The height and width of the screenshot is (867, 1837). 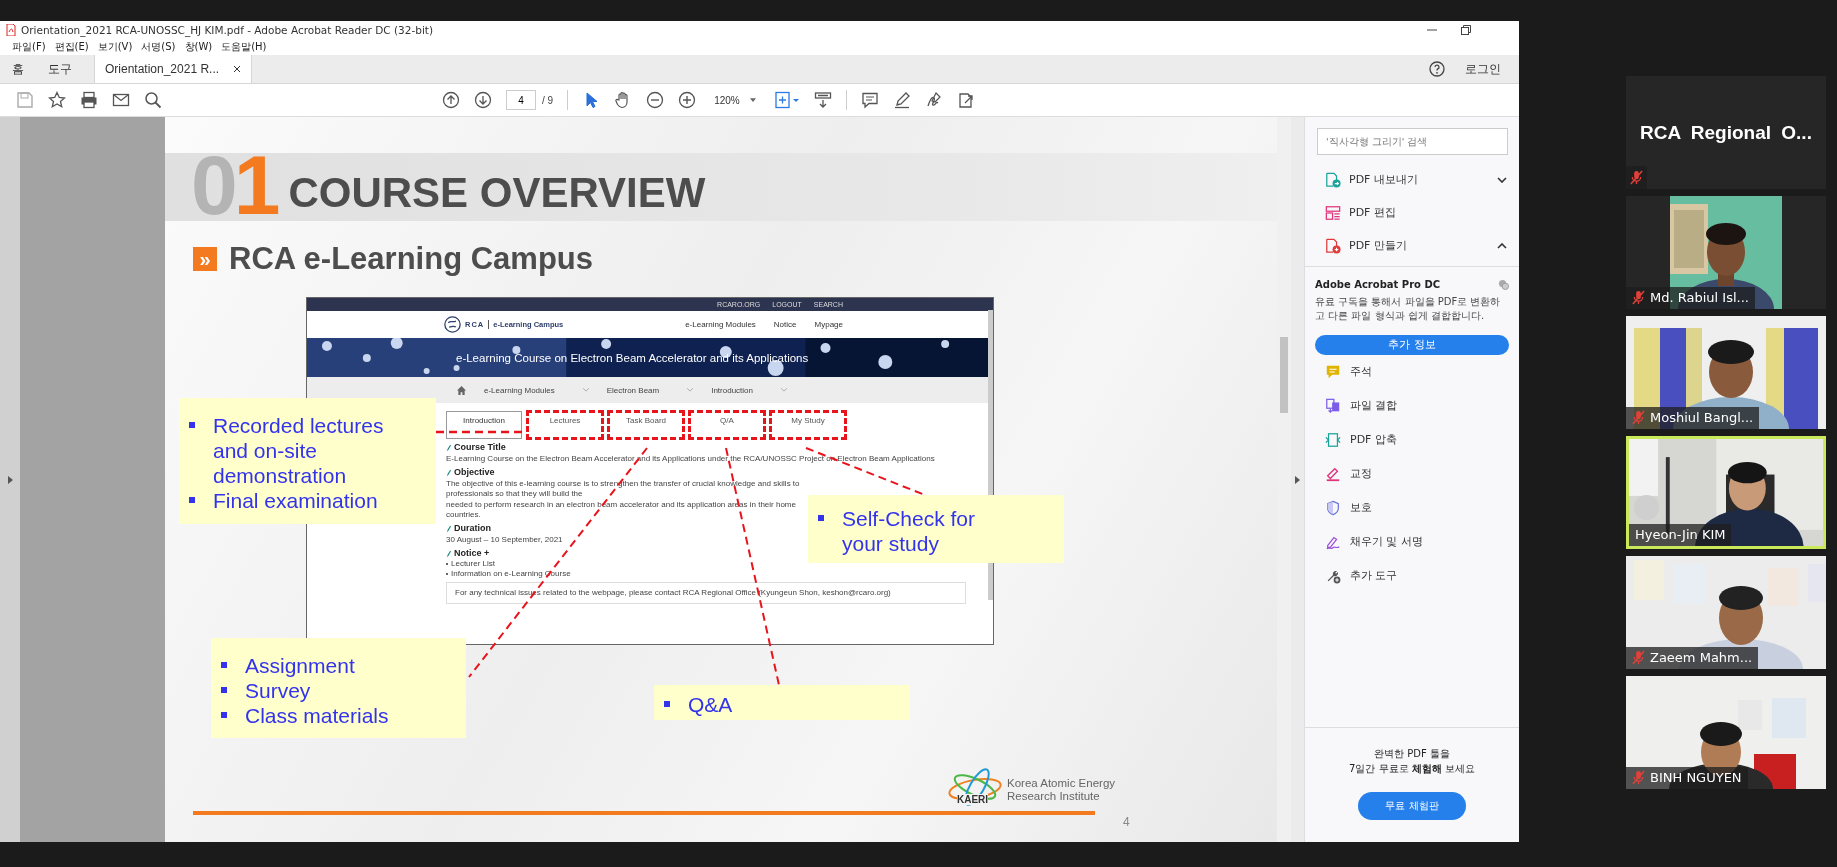 What do you see at coordinates (646, 425) in the screenshot?
I see `site-tab: Task Board` at bounding box center [646, 425].